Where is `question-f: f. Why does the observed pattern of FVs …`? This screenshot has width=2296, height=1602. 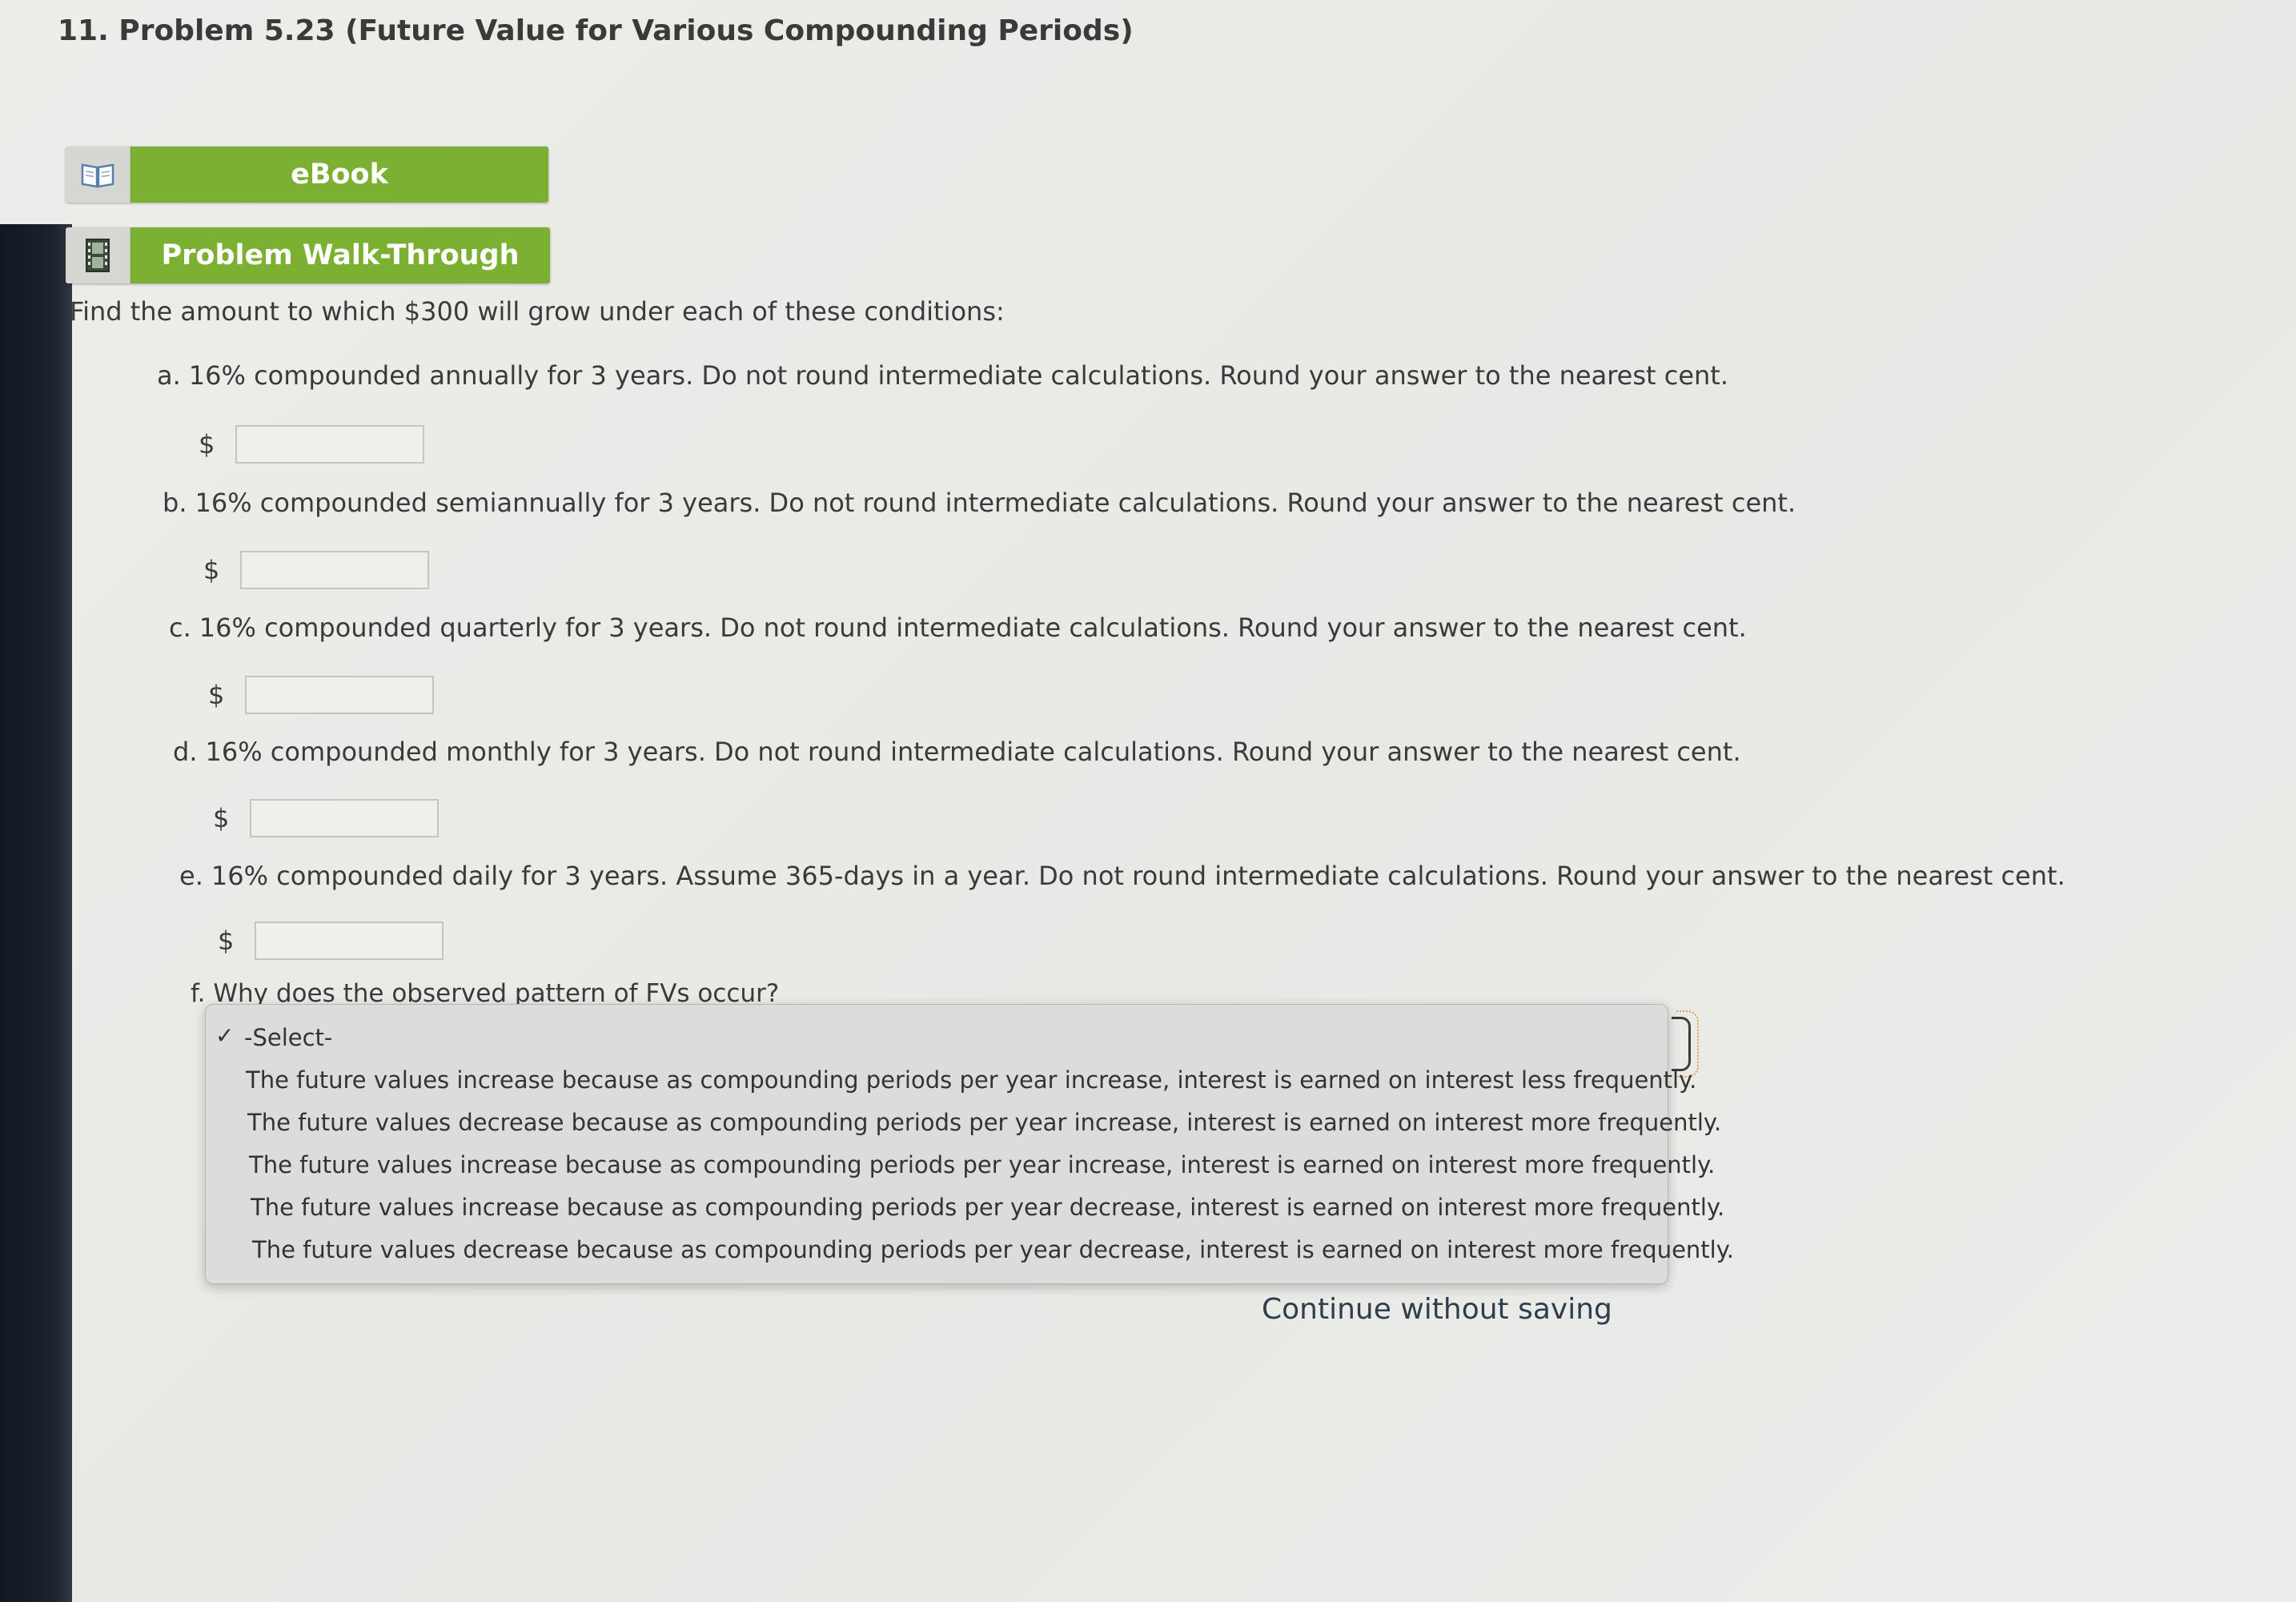
question-f: f. Why does the observed pattern of FVs … is located at coordinates (485, 992).